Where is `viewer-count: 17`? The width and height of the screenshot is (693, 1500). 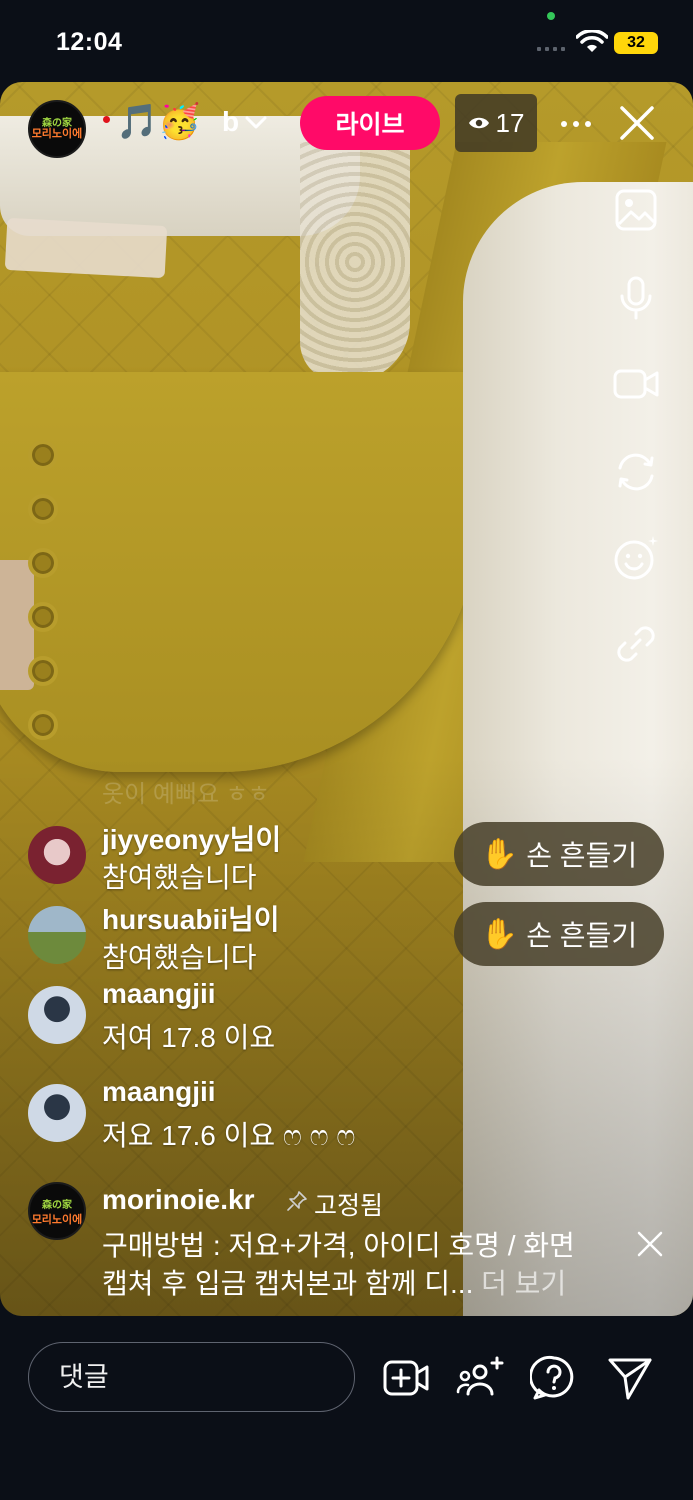
viewer-count: 17 is located at coordinates (510, 122).